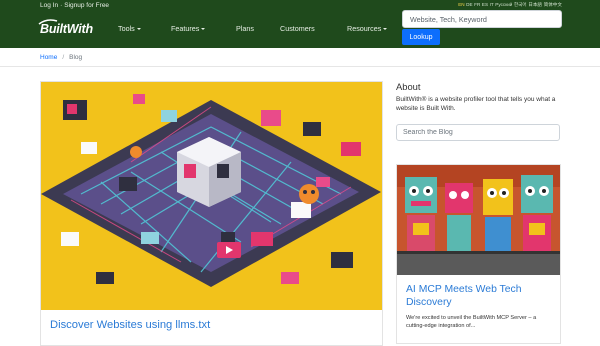  Describe the element at coordinates (421, 37) in the screenshot. I see `lookup-button: Lookup` at that location.